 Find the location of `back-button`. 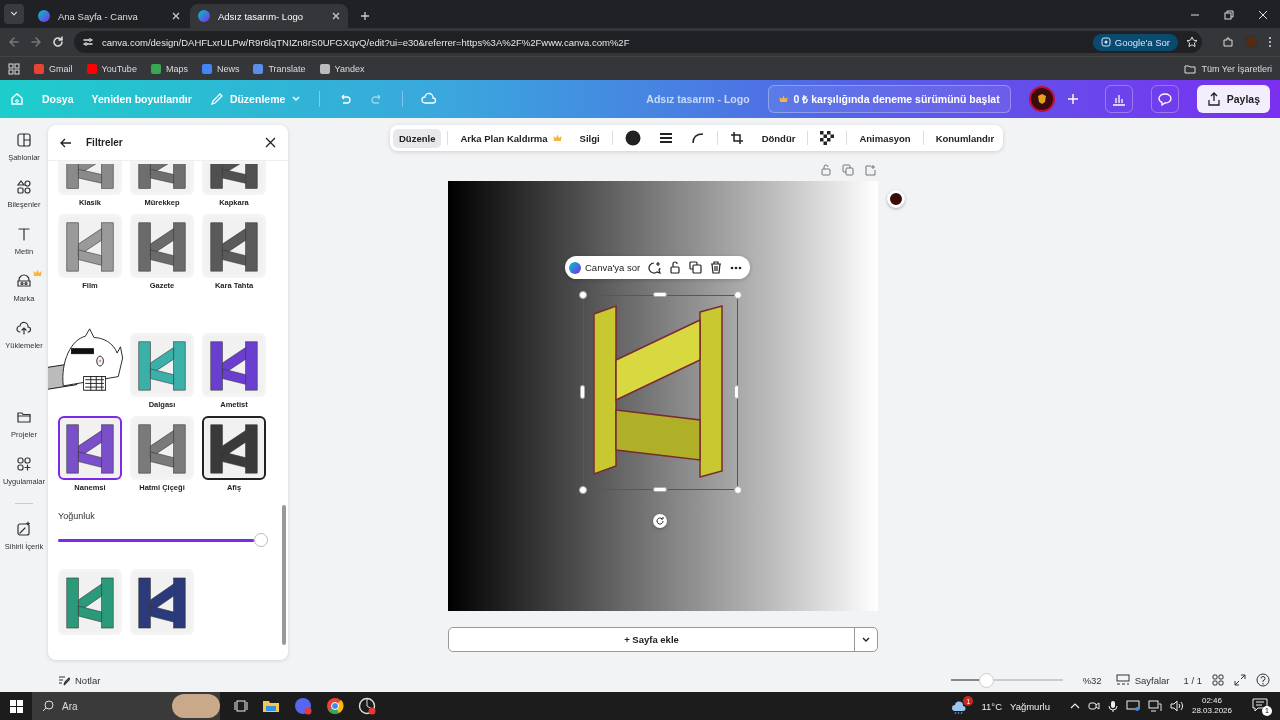

back-button is located at coordinates (66, 142).